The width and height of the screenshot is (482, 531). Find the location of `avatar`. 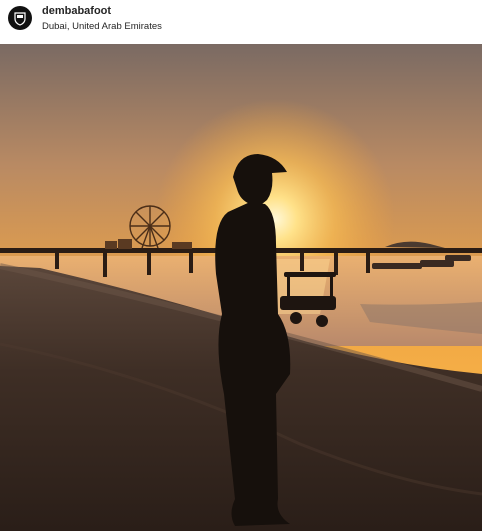

avatar is located at coordinates (20, 18).